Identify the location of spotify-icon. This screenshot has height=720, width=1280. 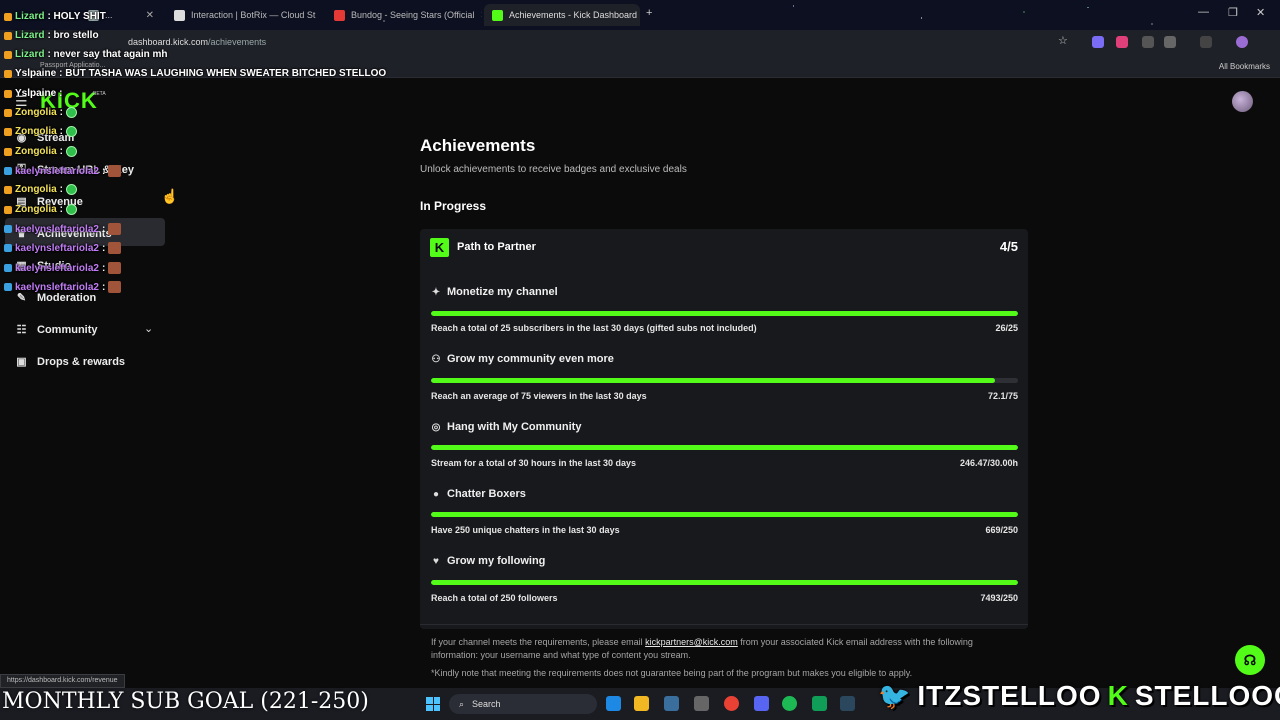
(789, 703).